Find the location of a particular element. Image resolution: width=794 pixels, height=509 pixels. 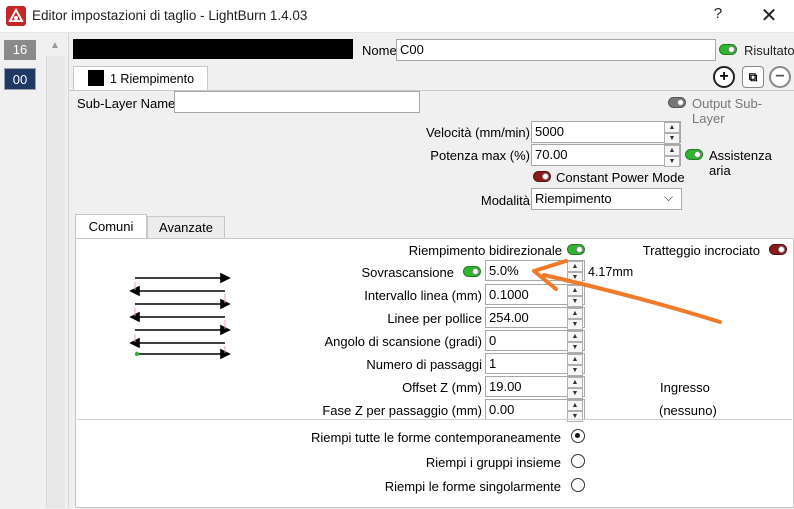

tab-comuni: Comuni is located at coordinates (111, 226).